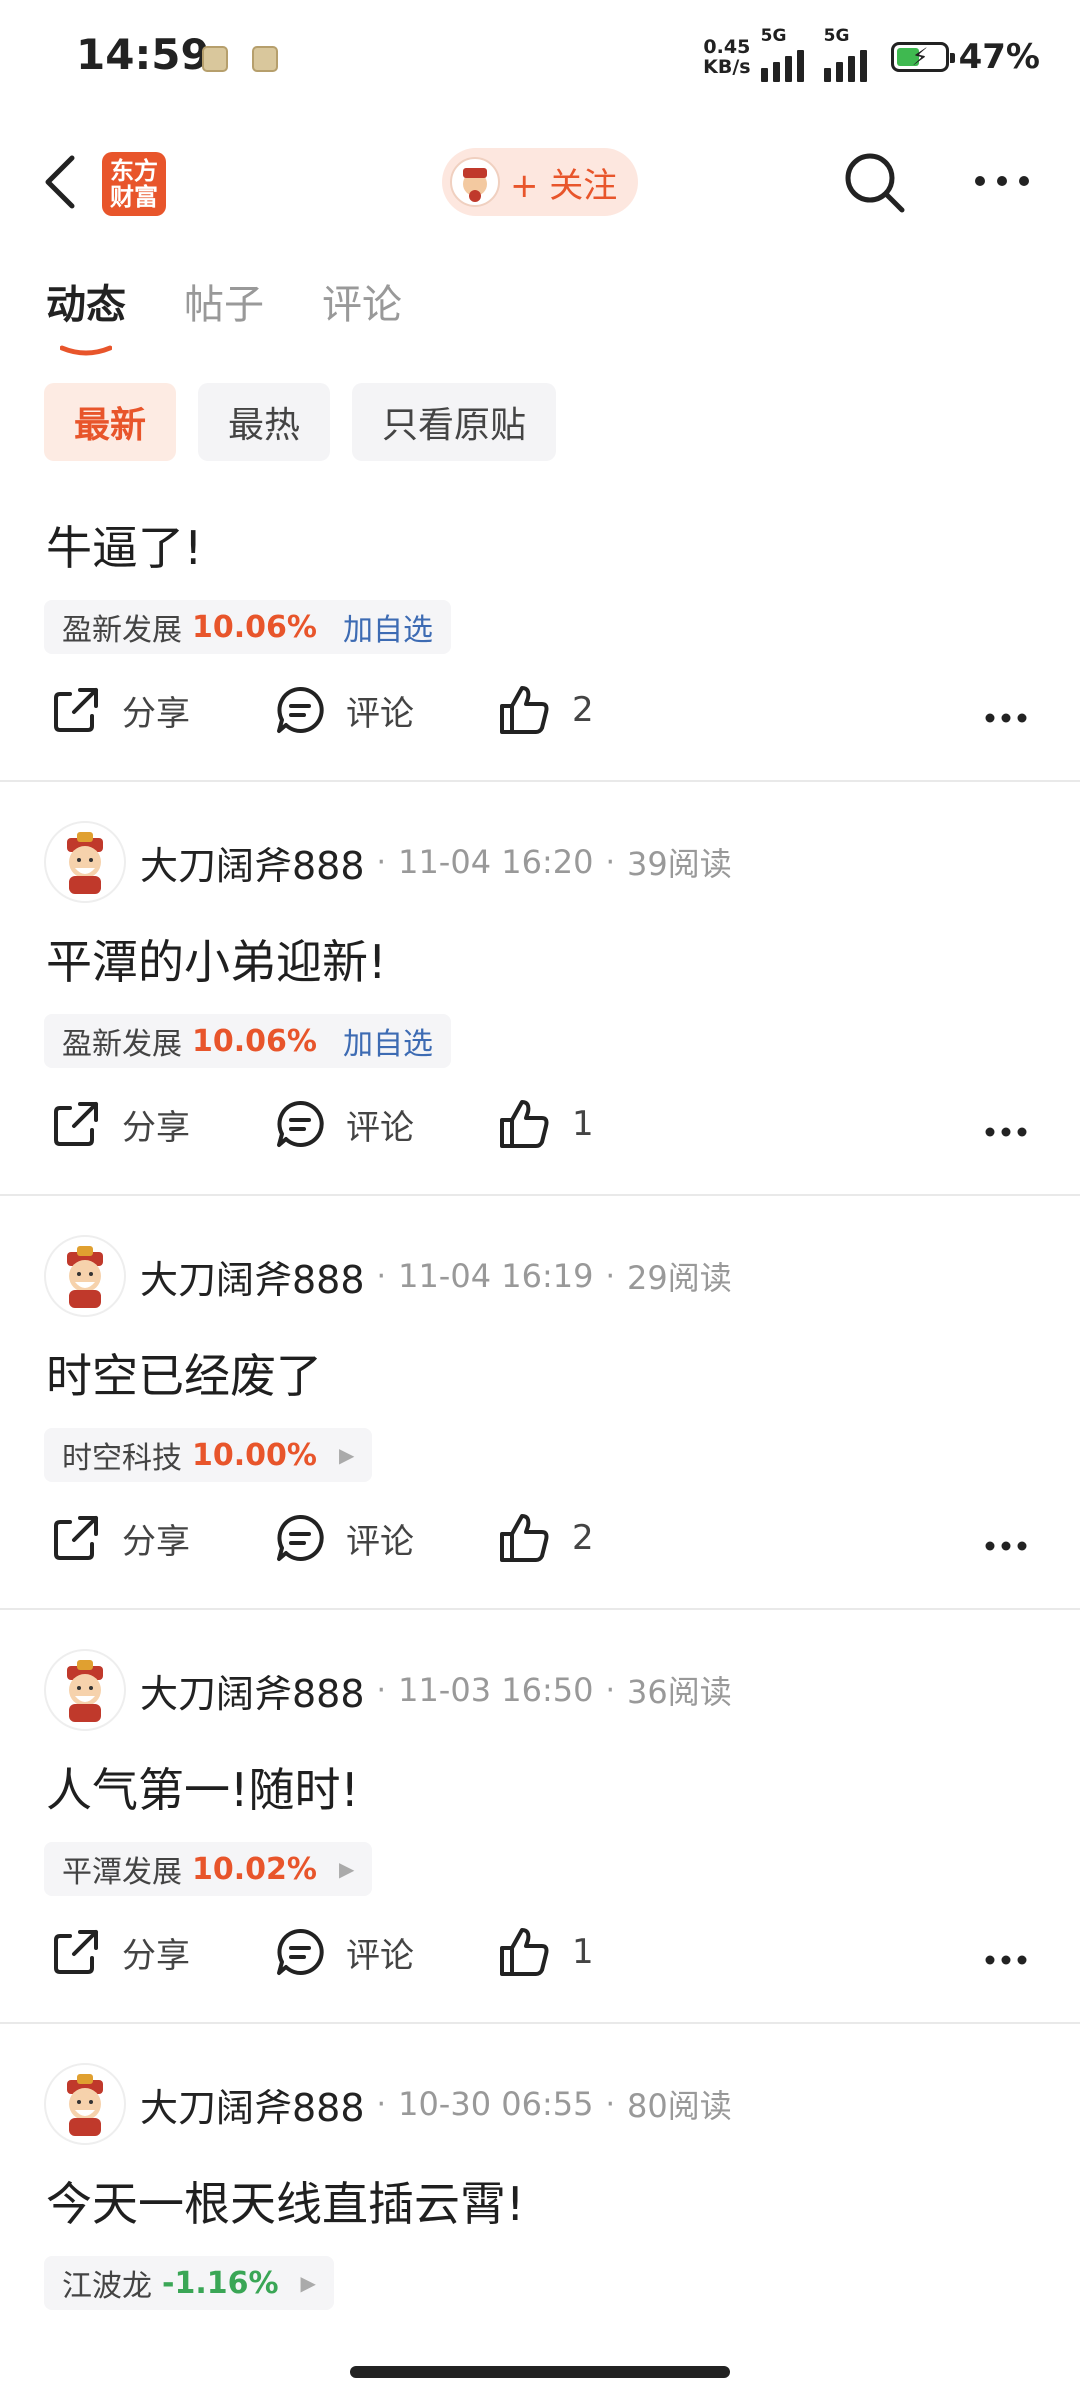 This screenshot has height=2400, width=1080. I want to click on stock-name: 盈新发展, so click(122, 630).